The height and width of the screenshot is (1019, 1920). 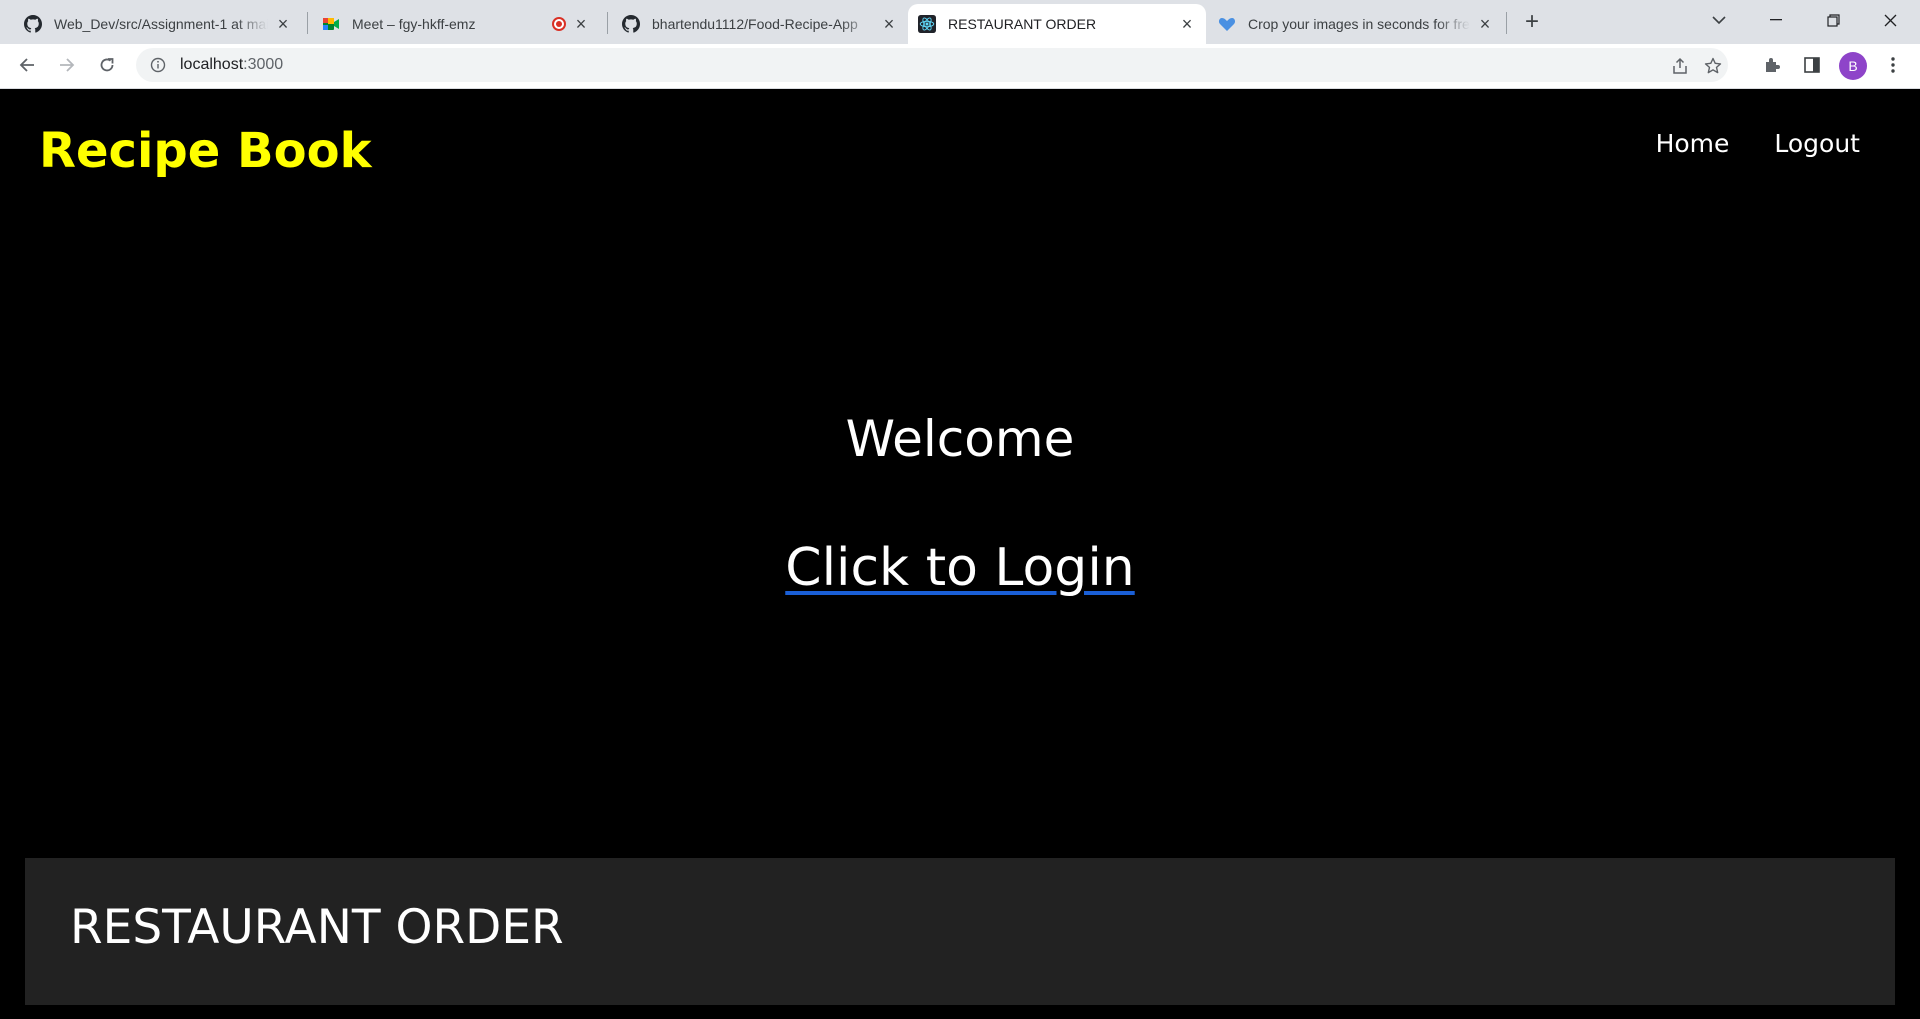 I want to click on extensions-icon, so click(x=1772, y=65).